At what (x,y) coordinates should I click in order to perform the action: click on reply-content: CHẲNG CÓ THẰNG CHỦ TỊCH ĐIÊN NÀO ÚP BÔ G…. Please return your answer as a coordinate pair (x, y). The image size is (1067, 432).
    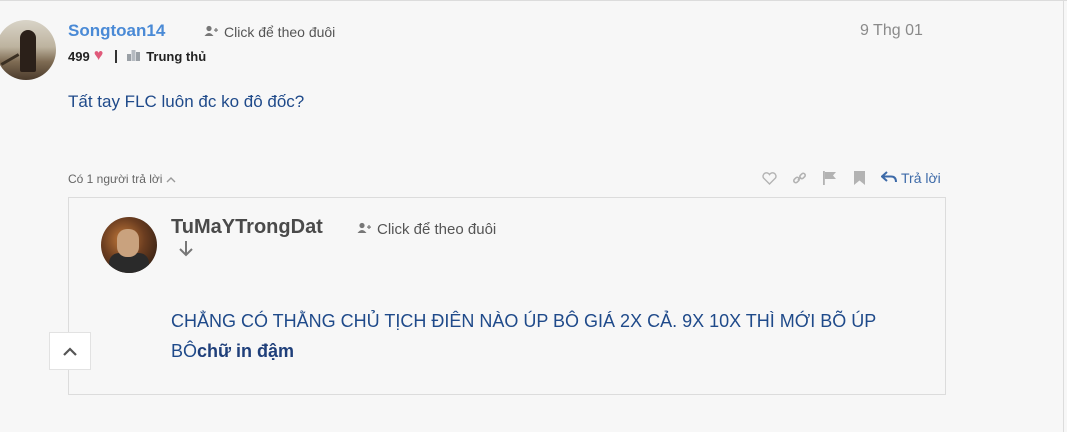
    Looking at the image, I should click on (551, 336).